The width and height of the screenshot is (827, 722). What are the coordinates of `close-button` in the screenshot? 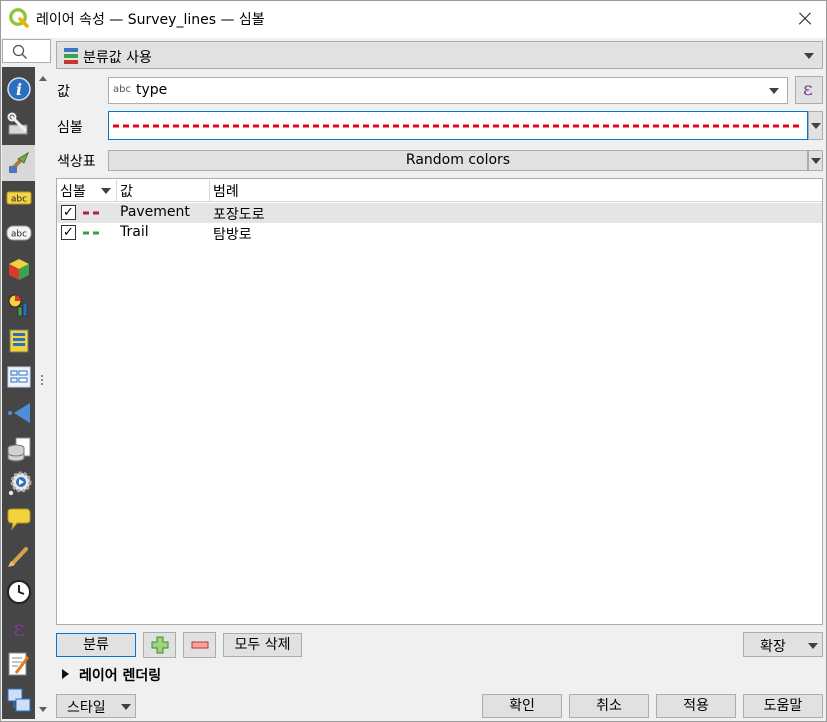 It's located at (805, 19).